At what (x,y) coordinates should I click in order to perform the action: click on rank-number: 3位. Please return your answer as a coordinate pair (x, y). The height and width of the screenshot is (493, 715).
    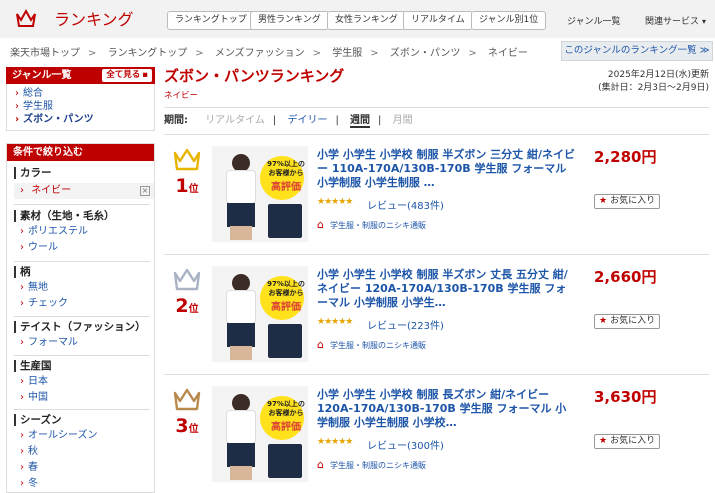
    Looking at the image, I should click on (187, 426).